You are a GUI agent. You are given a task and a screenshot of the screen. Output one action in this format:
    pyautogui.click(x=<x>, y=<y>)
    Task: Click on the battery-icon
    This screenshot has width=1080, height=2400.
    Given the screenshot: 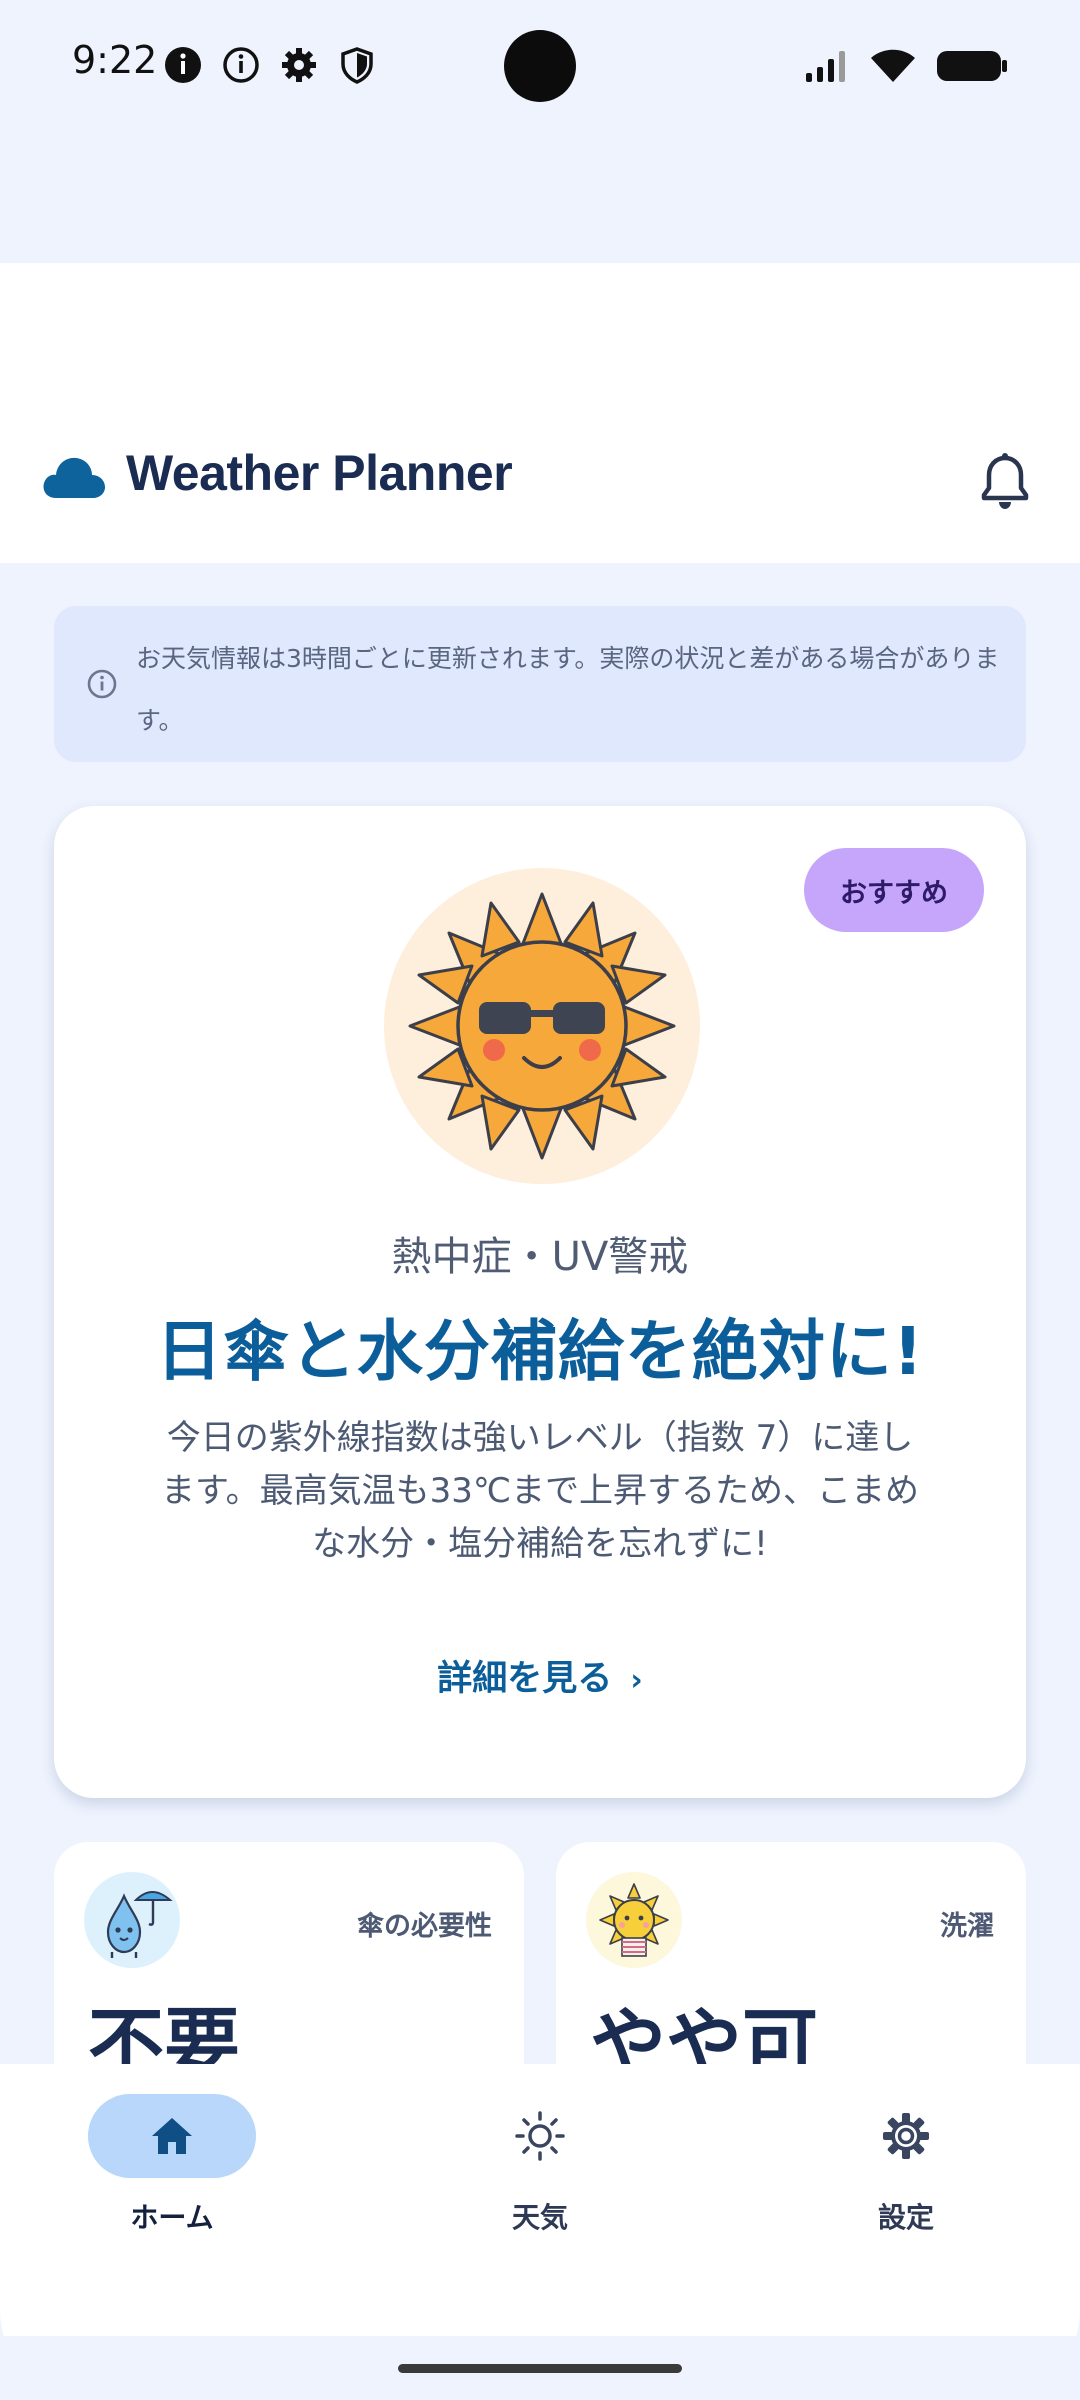 What is the action you would take?
    pyautogui.click(x=972, y=66)
    